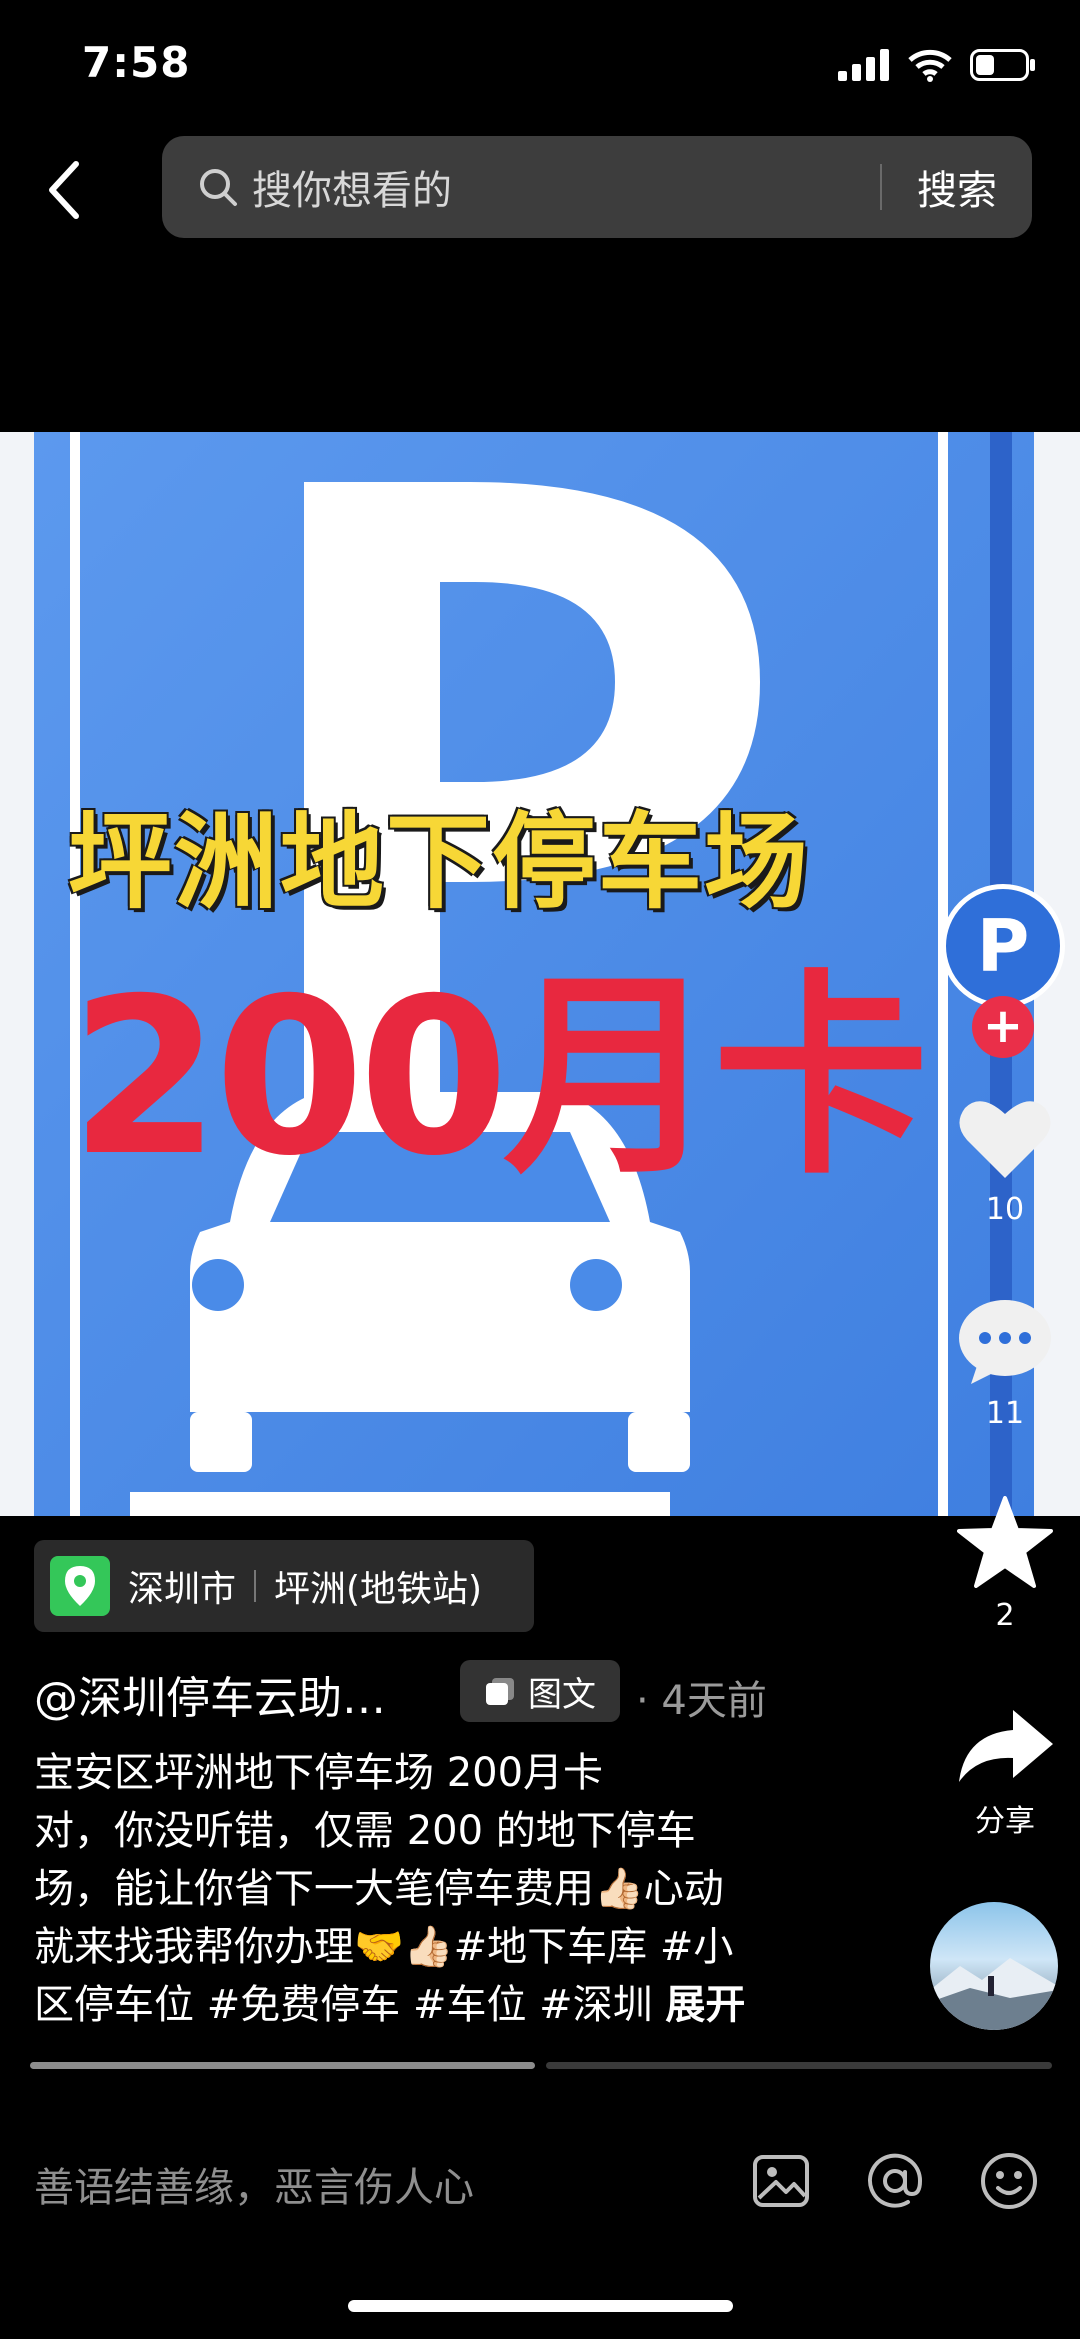  Describe the element at coordinates (566, 187) in the screenshot. I see `search-input: 搜你想看的` at that location.